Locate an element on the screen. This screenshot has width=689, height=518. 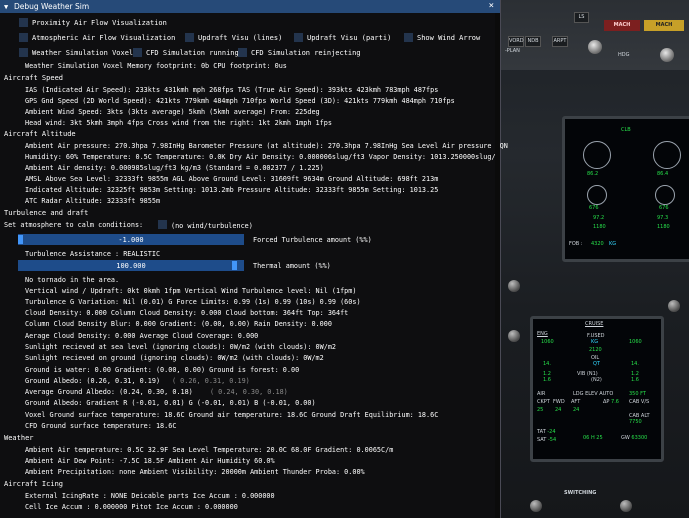
cab-alt-value: 7750 is located at coordinates (635, 422).